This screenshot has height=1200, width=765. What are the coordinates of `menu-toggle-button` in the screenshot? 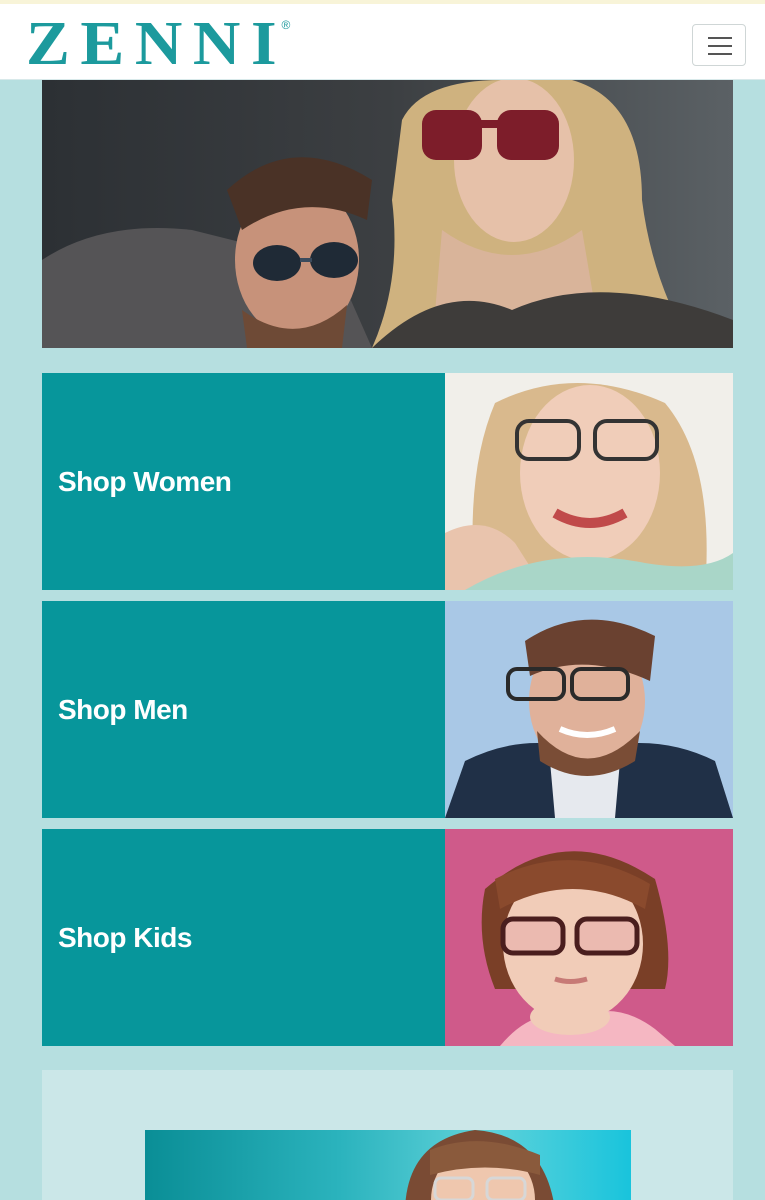 It's located at (719, 45).